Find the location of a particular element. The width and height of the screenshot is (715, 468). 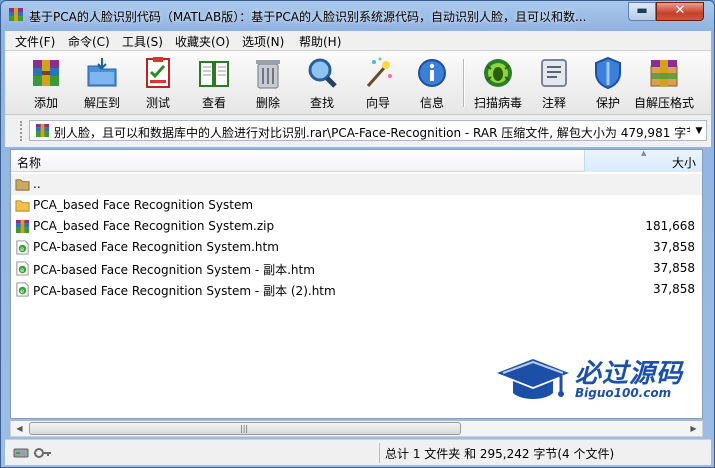

file-name: PCA_based Face Recognition System.zip is located at coordinates (154, 226).